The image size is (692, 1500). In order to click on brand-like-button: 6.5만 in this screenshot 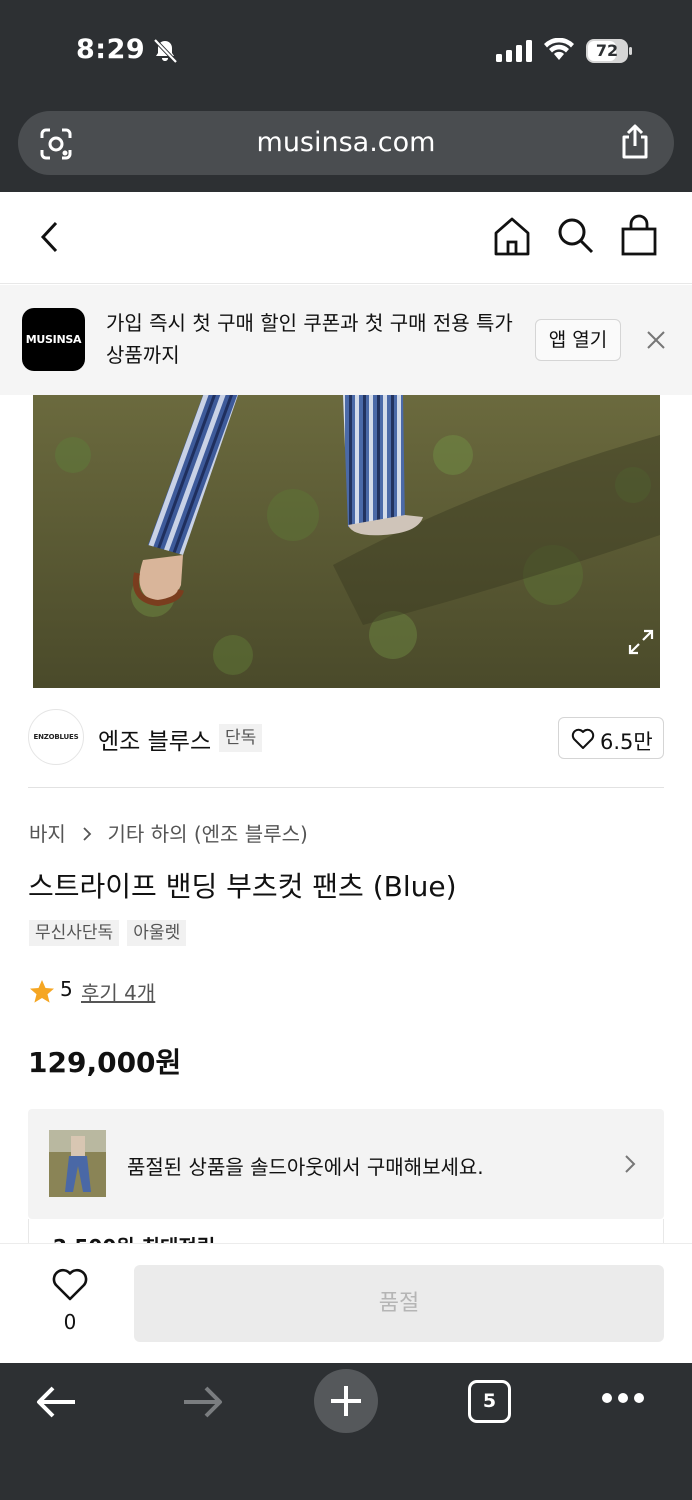, I will do `click(611, 738)`.